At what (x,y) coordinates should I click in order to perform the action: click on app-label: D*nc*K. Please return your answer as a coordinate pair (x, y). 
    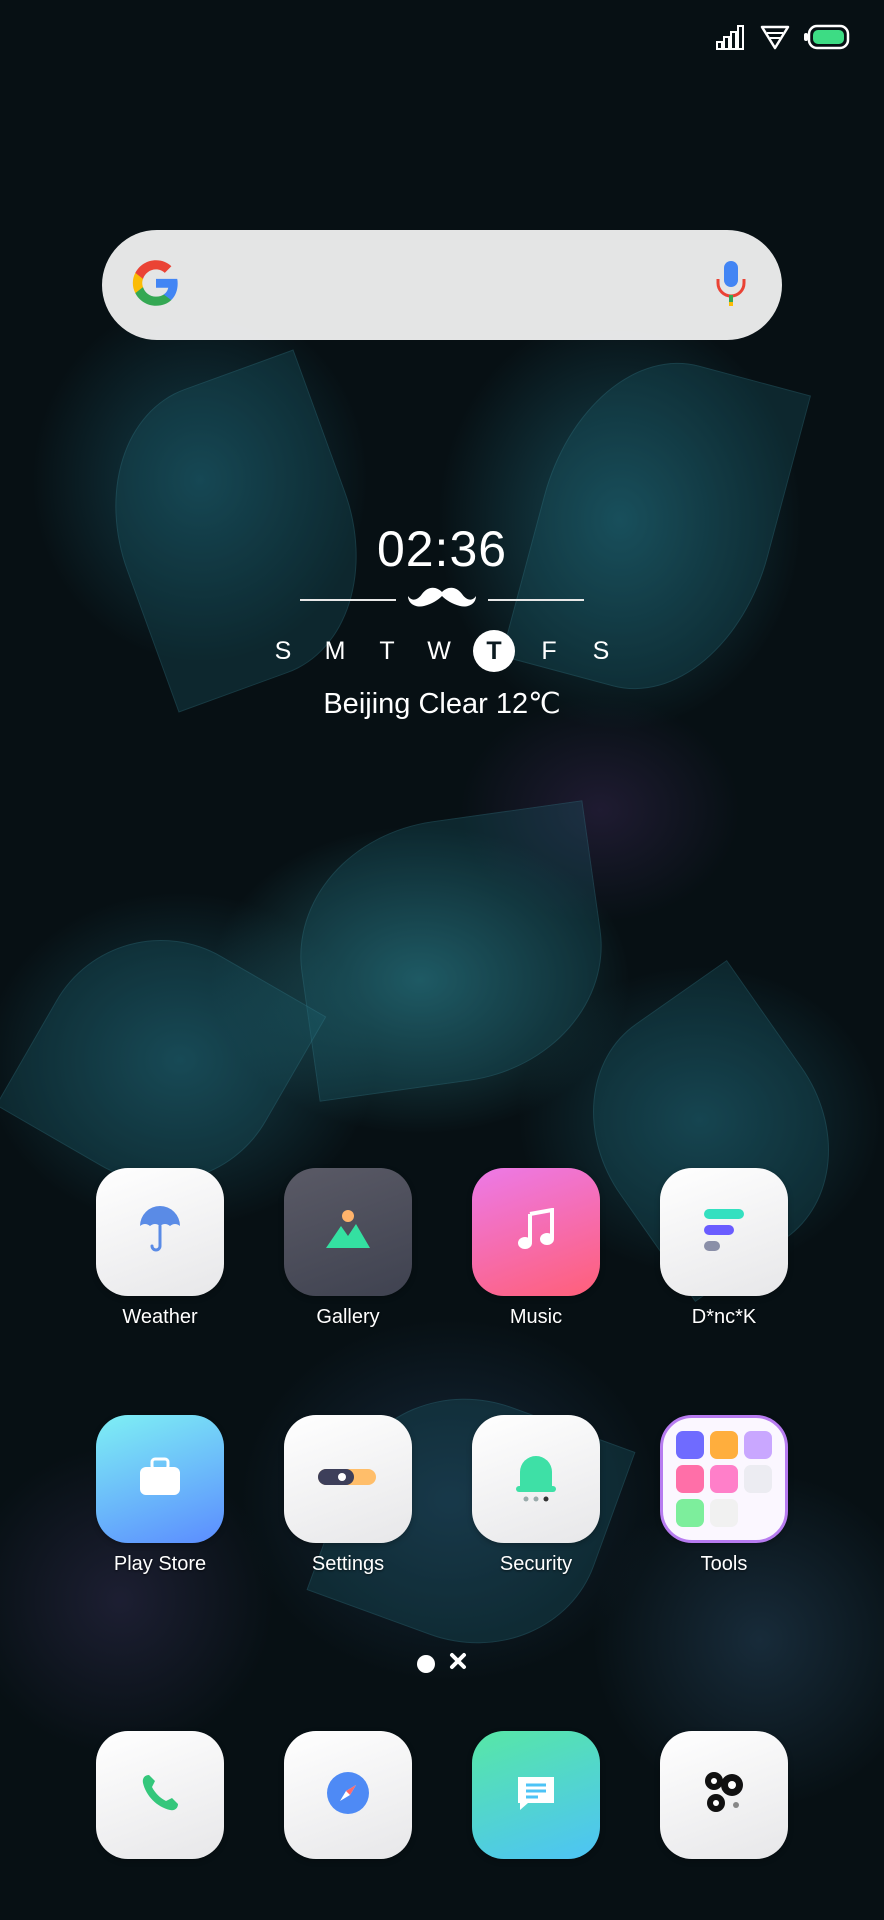
    Looking at the image, I should click on (724, 1317).